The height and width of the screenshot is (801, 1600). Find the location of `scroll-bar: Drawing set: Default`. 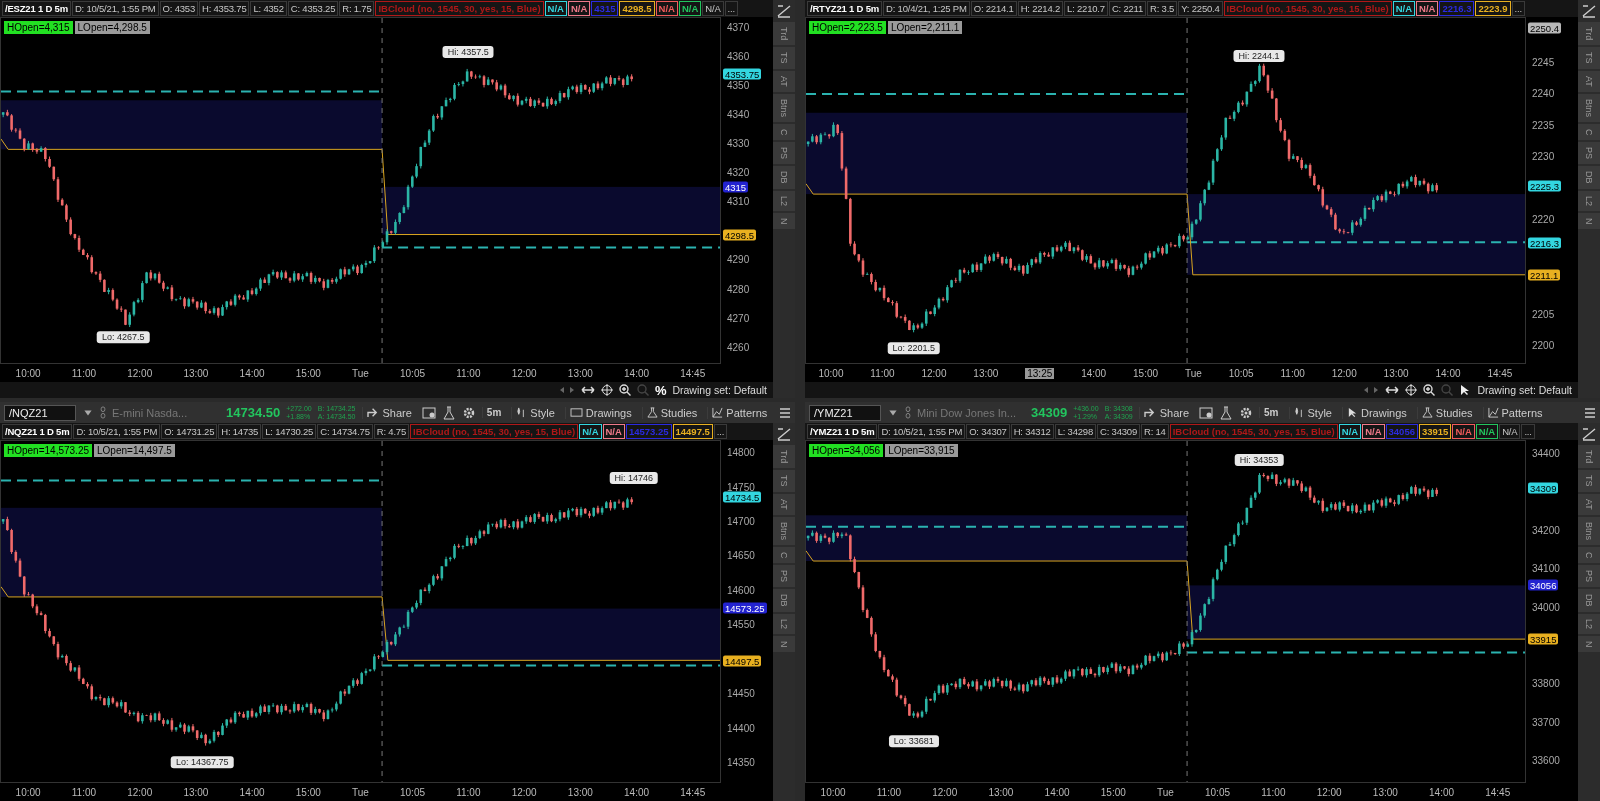

scroll-bar: Drawing set: Default is located at coordinates (1191, 390).